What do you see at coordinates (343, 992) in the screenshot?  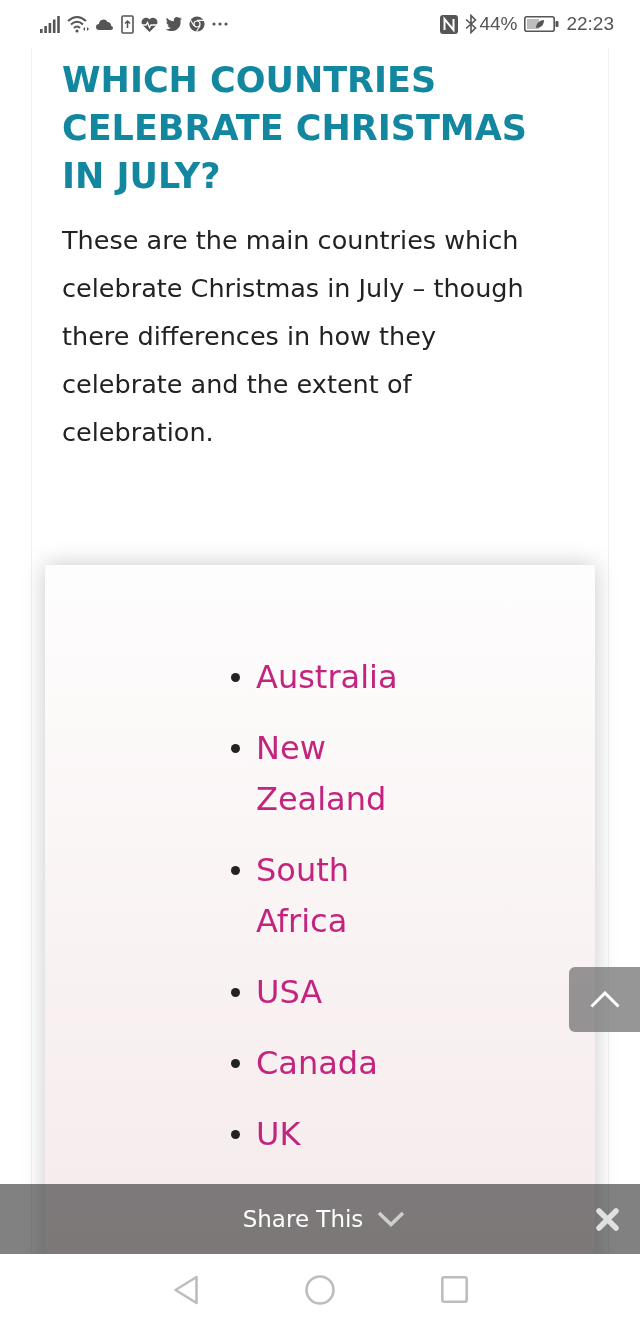 I see `country-link: USA` at bounding box center [343, 992].